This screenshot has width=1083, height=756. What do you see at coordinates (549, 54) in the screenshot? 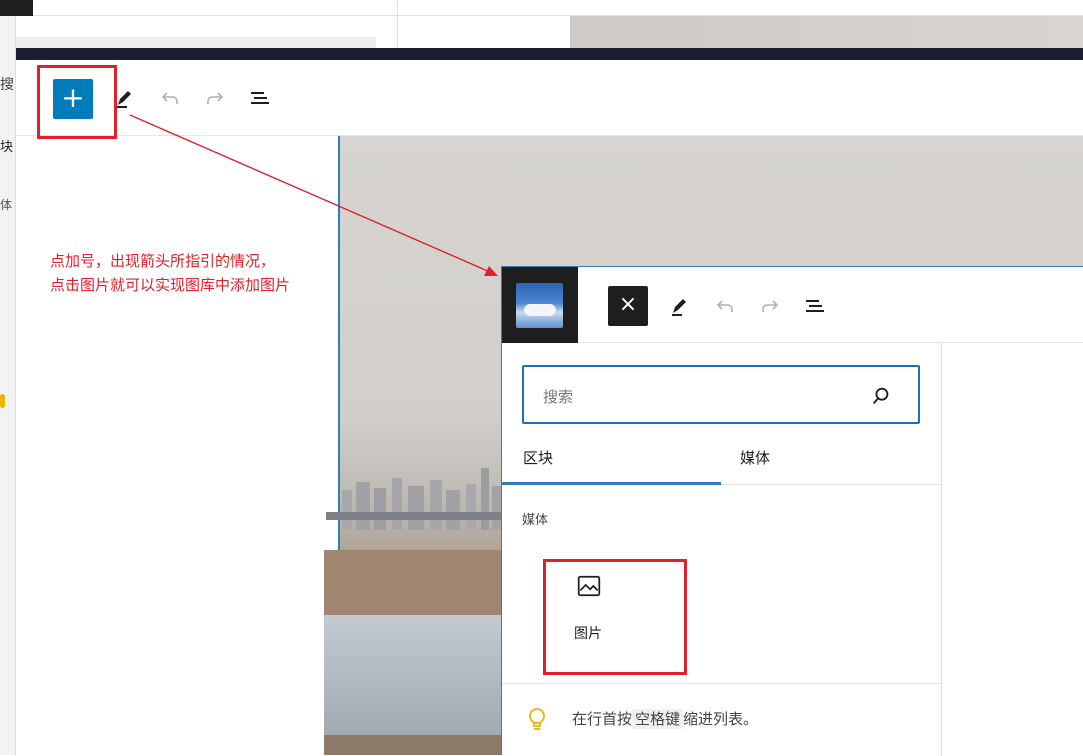
I see `editor-top-bar` at bounding box center [549, 54].